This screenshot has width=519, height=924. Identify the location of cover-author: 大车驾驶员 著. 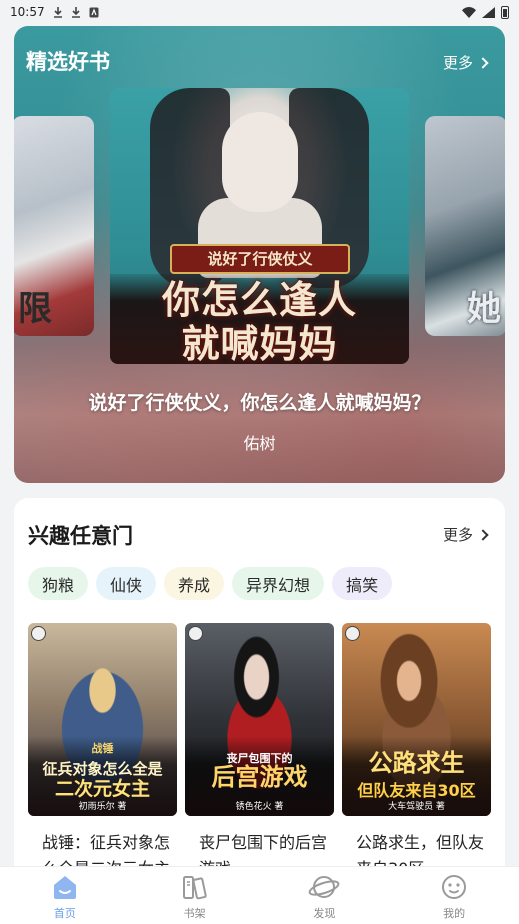
(416, 807).